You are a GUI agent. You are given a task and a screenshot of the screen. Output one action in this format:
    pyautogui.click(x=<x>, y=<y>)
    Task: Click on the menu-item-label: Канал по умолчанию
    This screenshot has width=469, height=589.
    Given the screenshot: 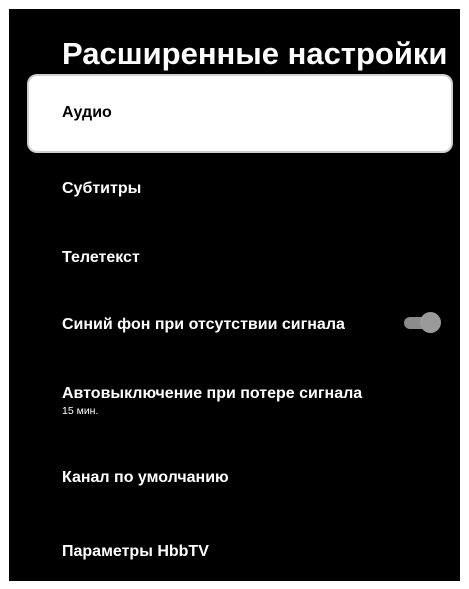 What is the action you would take?
    pyautogui.click(x=145, y=477)
    